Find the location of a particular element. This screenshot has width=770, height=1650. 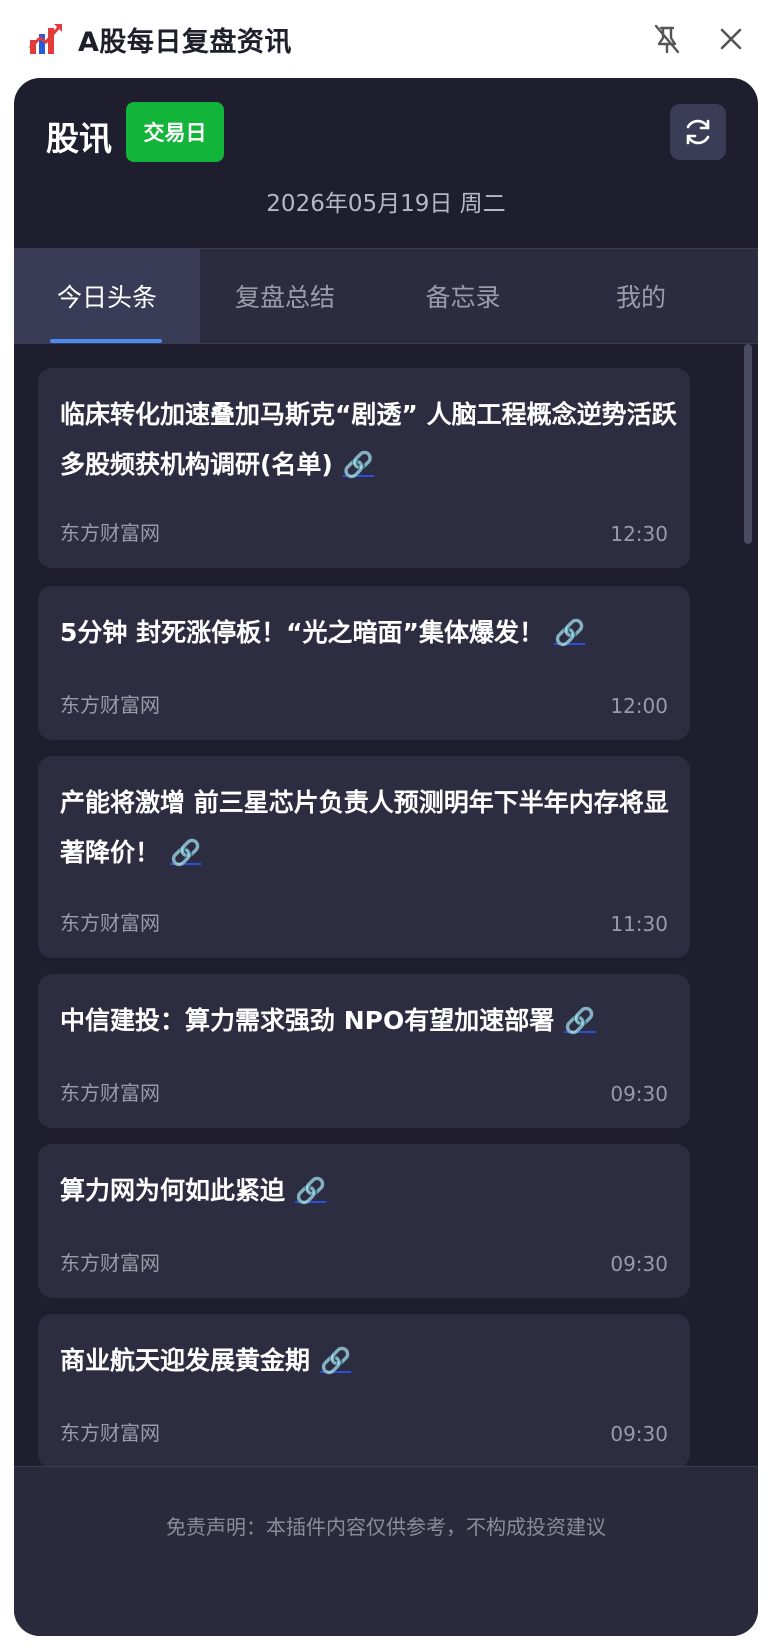

brand-title: 股讯 is located at coordinates (79, 138).